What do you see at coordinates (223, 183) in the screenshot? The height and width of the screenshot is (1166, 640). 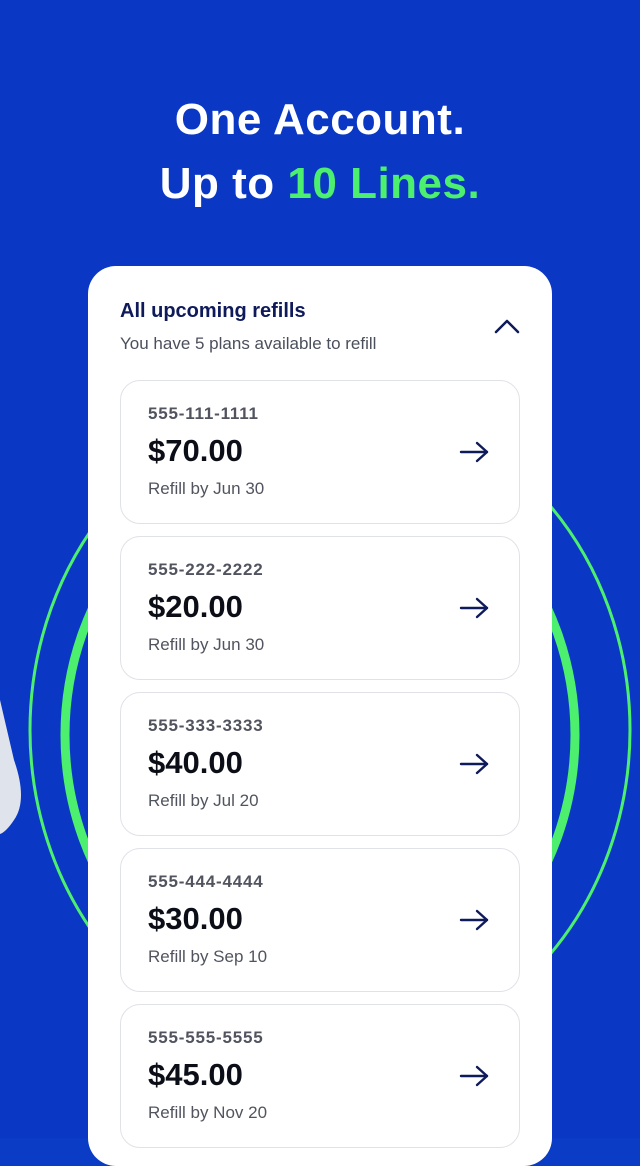 I see `headline-line-2-prefix: Up to` at bounding box center [223, 183].